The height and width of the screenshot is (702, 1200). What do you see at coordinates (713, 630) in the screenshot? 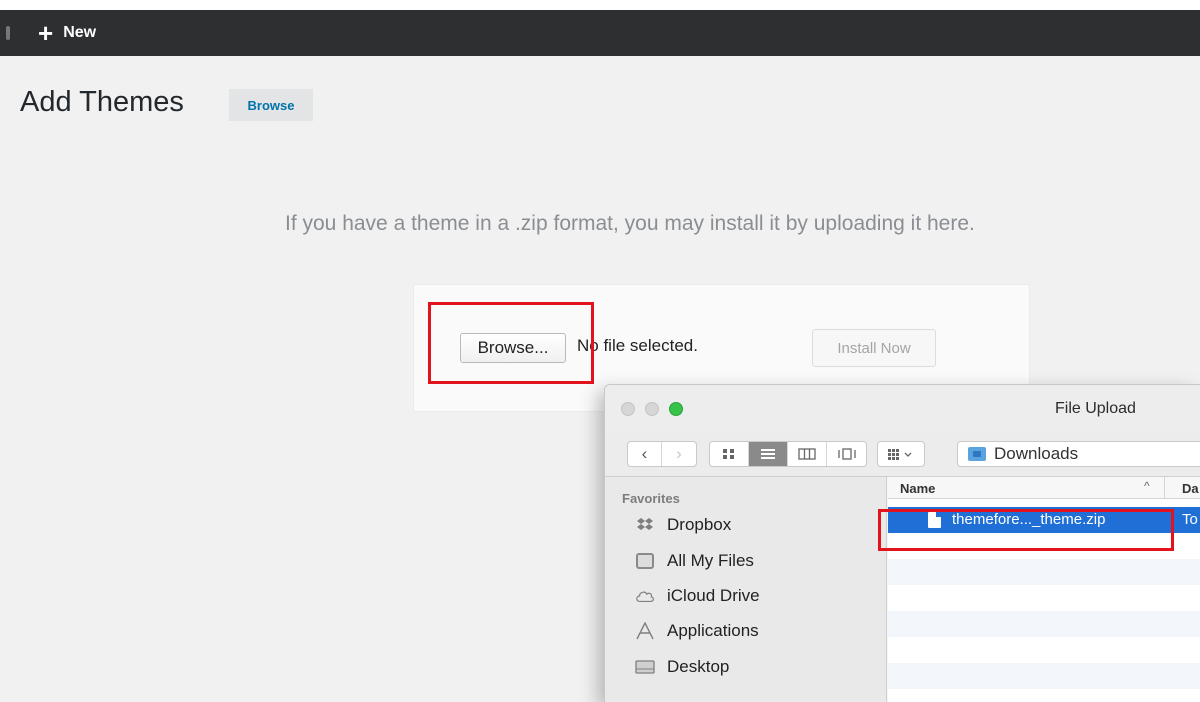
I see `sidebar-item-label: Applications` at bounding box center [713, 630].